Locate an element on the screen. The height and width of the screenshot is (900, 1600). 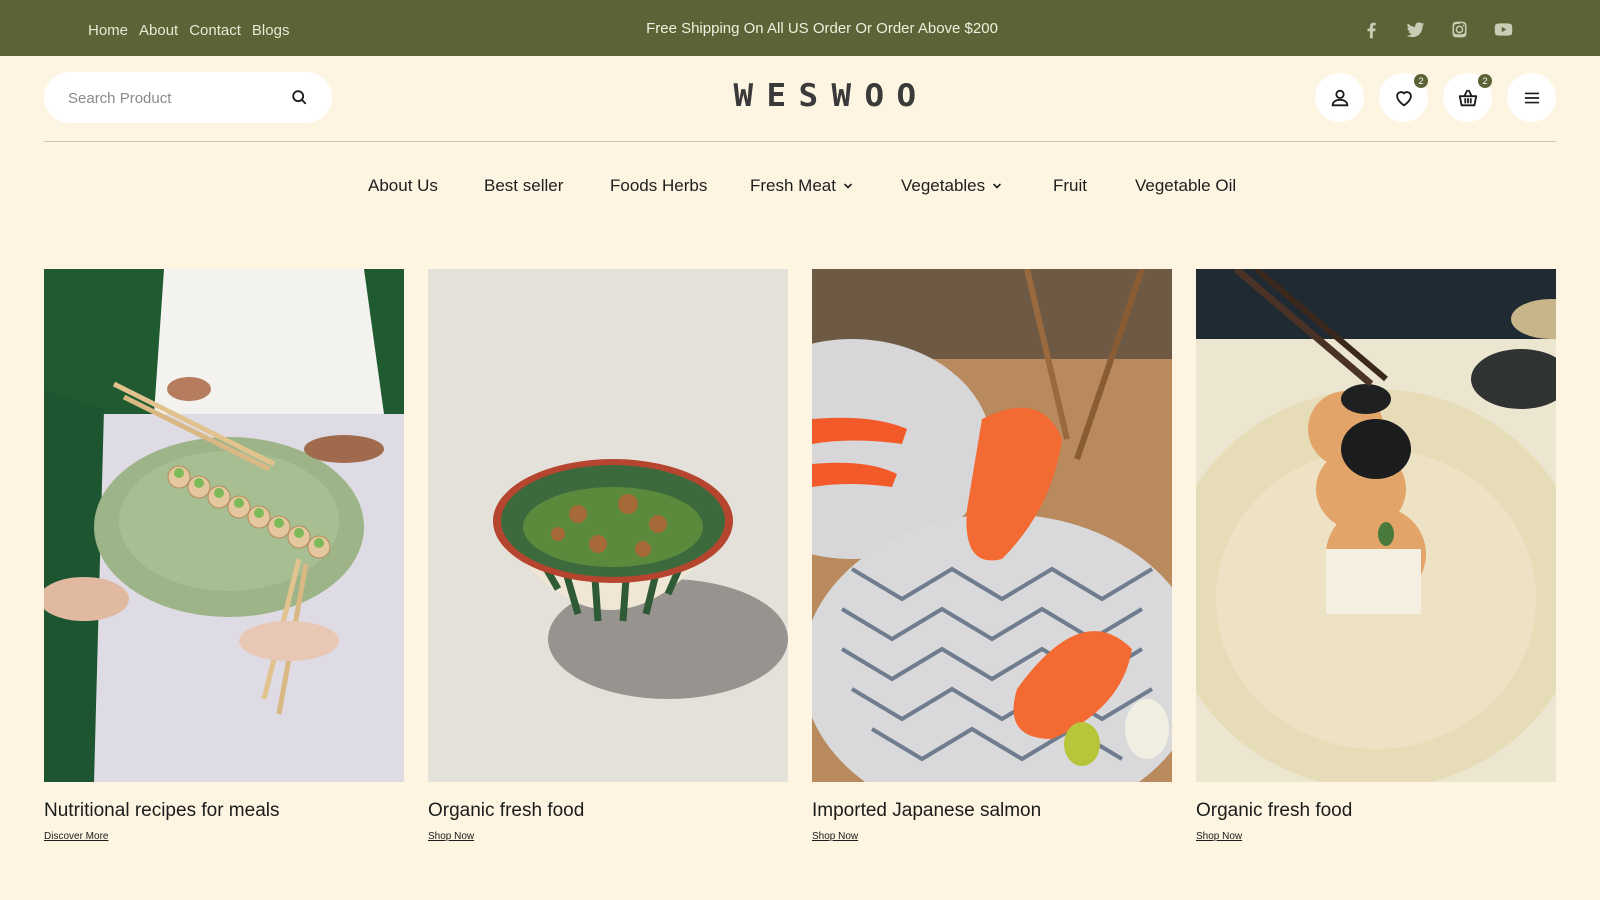
card-image-sushi-plate is located at coordinates (224, 525).